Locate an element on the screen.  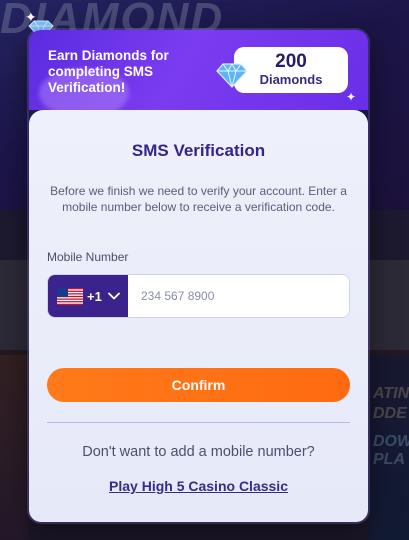
country-dial-code: +1 is located at coordinates (94, 296).